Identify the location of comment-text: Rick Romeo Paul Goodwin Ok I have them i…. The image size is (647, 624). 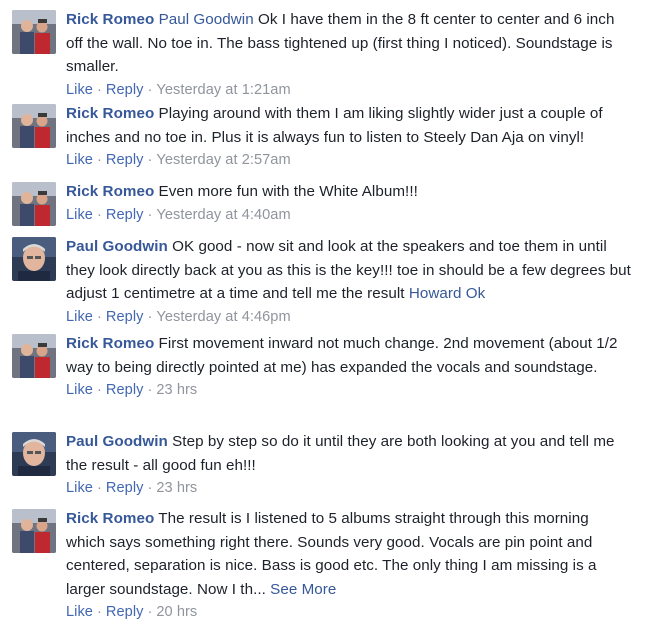
(348, 43).